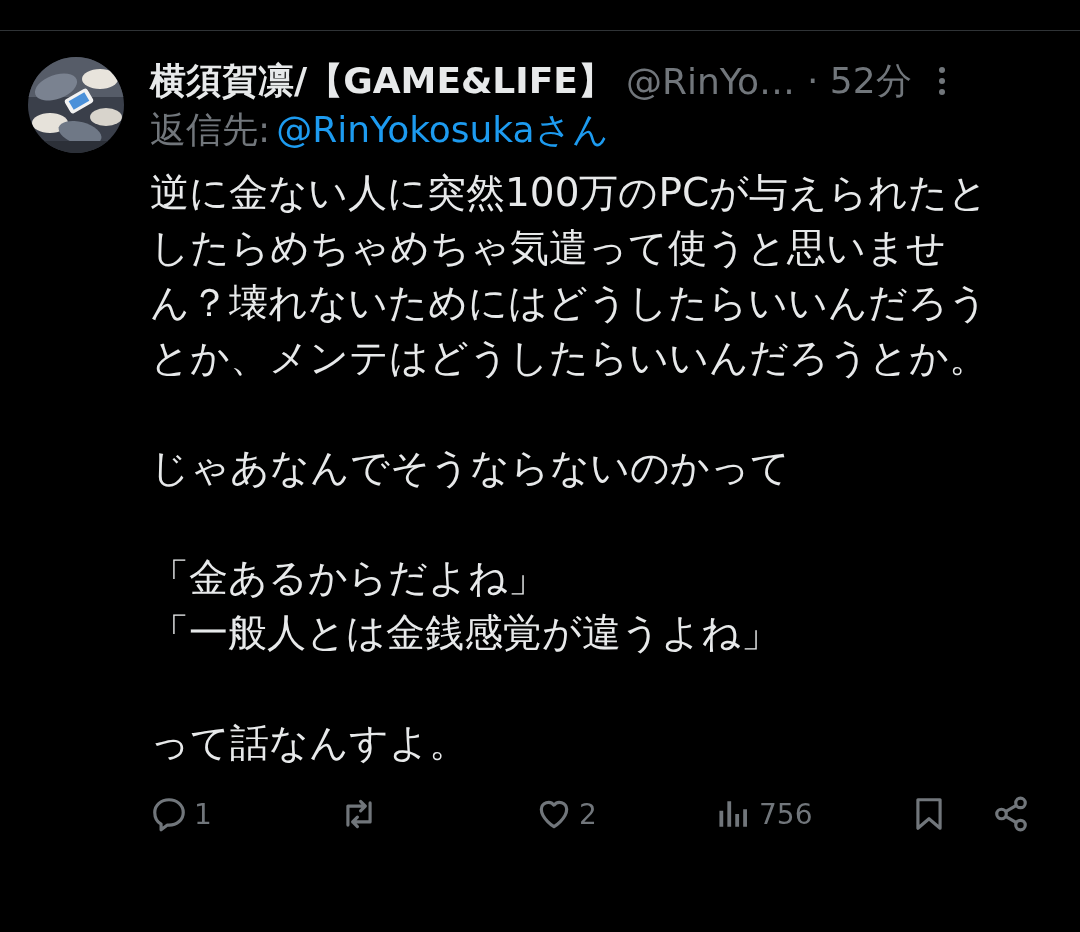 The height and width of the screenshot is (932, 1080). What do you see at coordinates (210, 129) in the screenshot?
I see `reply-to-label: 返信先:` at bounding box center [210, 129].